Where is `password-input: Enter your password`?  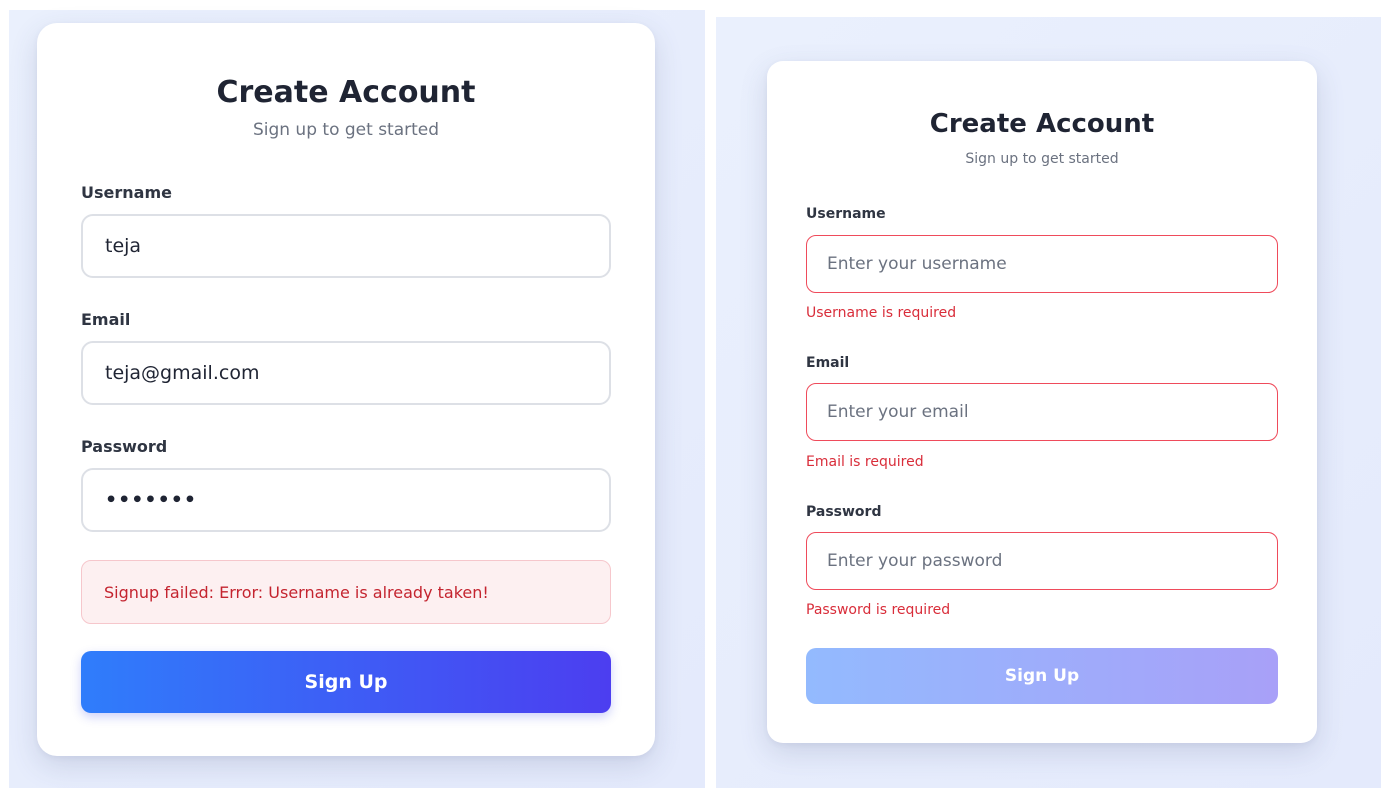
password-input: Enter your password is located at coordinates (1042, 561).